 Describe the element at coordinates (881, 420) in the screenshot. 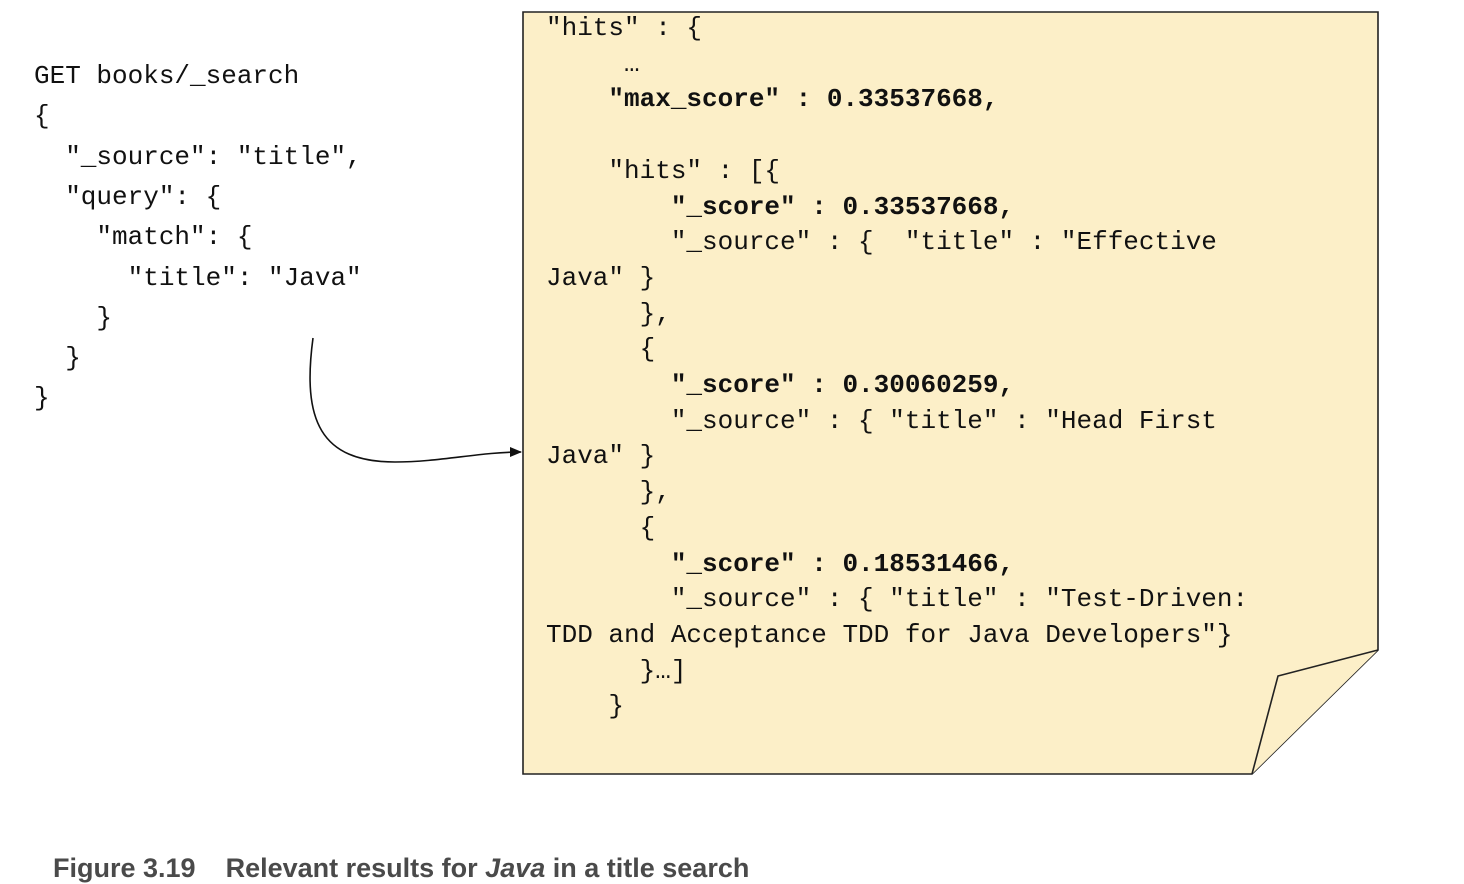

I see `response-line: "_source" : { "title" : "Head First` at that location.